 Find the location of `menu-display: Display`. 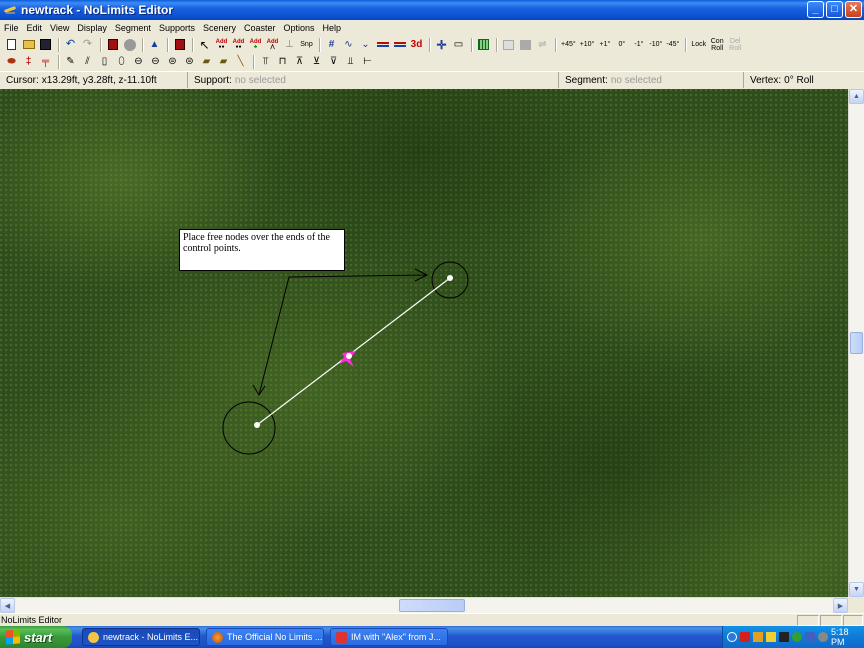

menu-display: Display is located at coordinates (92, 28).